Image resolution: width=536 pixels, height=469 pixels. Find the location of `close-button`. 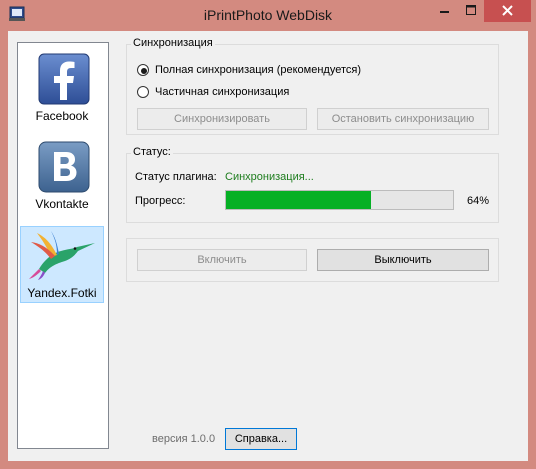

close-button is located at coordinates (507, 11).